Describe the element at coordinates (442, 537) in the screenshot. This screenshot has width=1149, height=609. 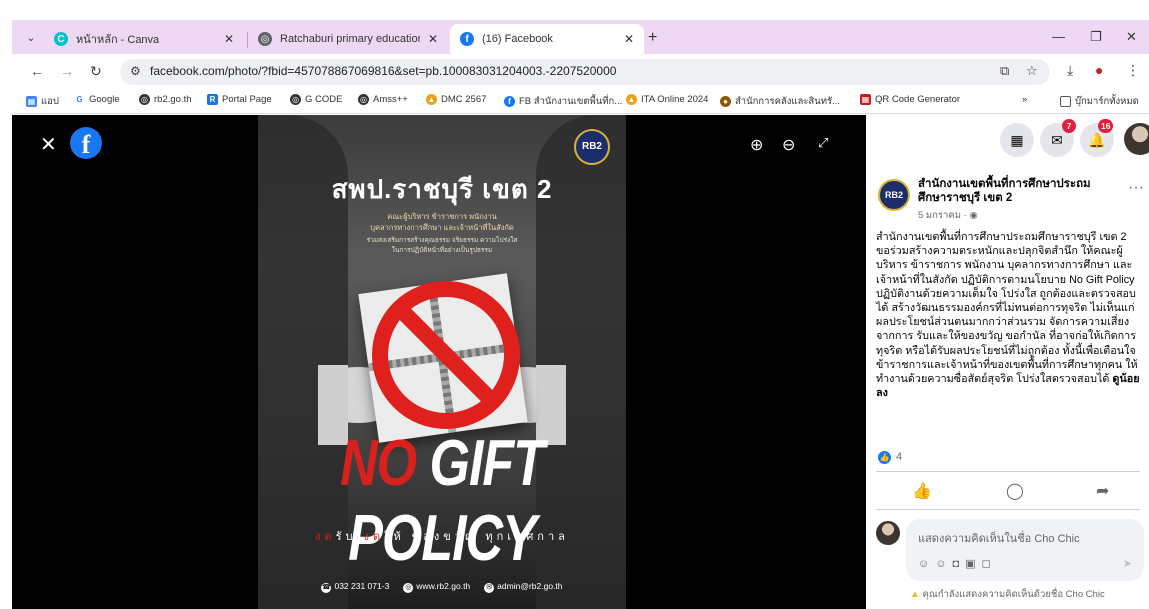
I see `poster-tagline: งดรับ งดให้ ของขวัญ ทุกเทศกาล` at that location.